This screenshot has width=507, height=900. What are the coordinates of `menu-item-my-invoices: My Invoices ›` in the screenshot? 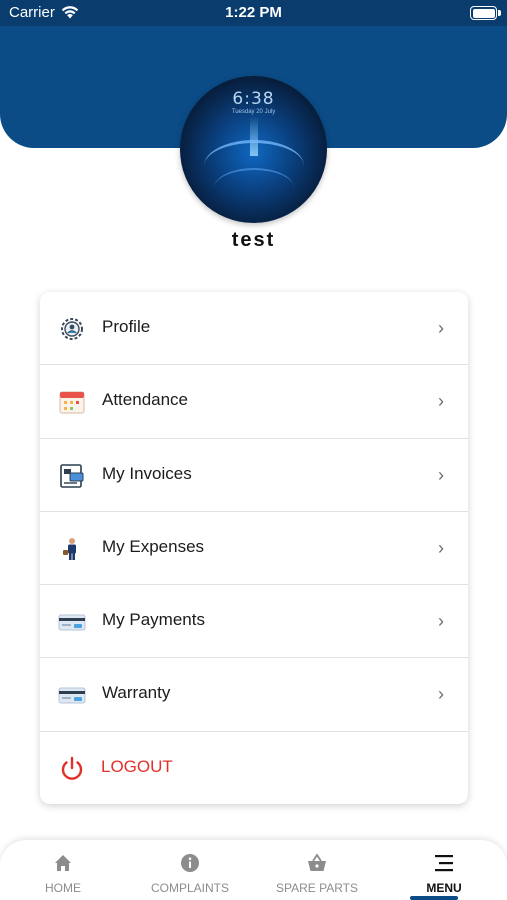 It's located at (254, 475).